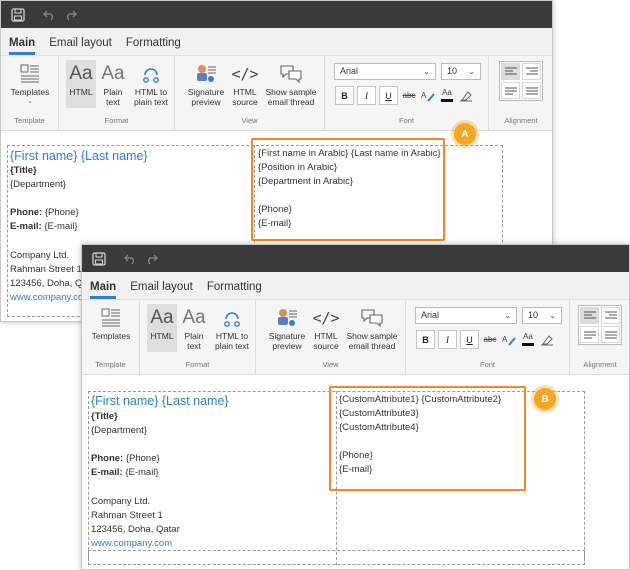 The image size is (630, 570). Describe the element at coordinates (81, 92) in the screenshot. I see `html-label: HTML` at that location.